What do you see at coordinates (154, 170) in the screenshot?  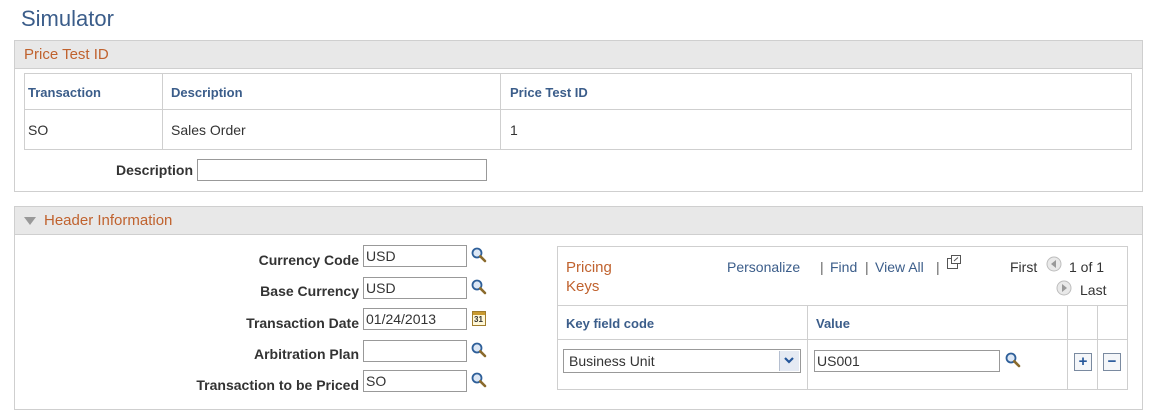 I see `description-label: Description` at bounding box center [154, 170].